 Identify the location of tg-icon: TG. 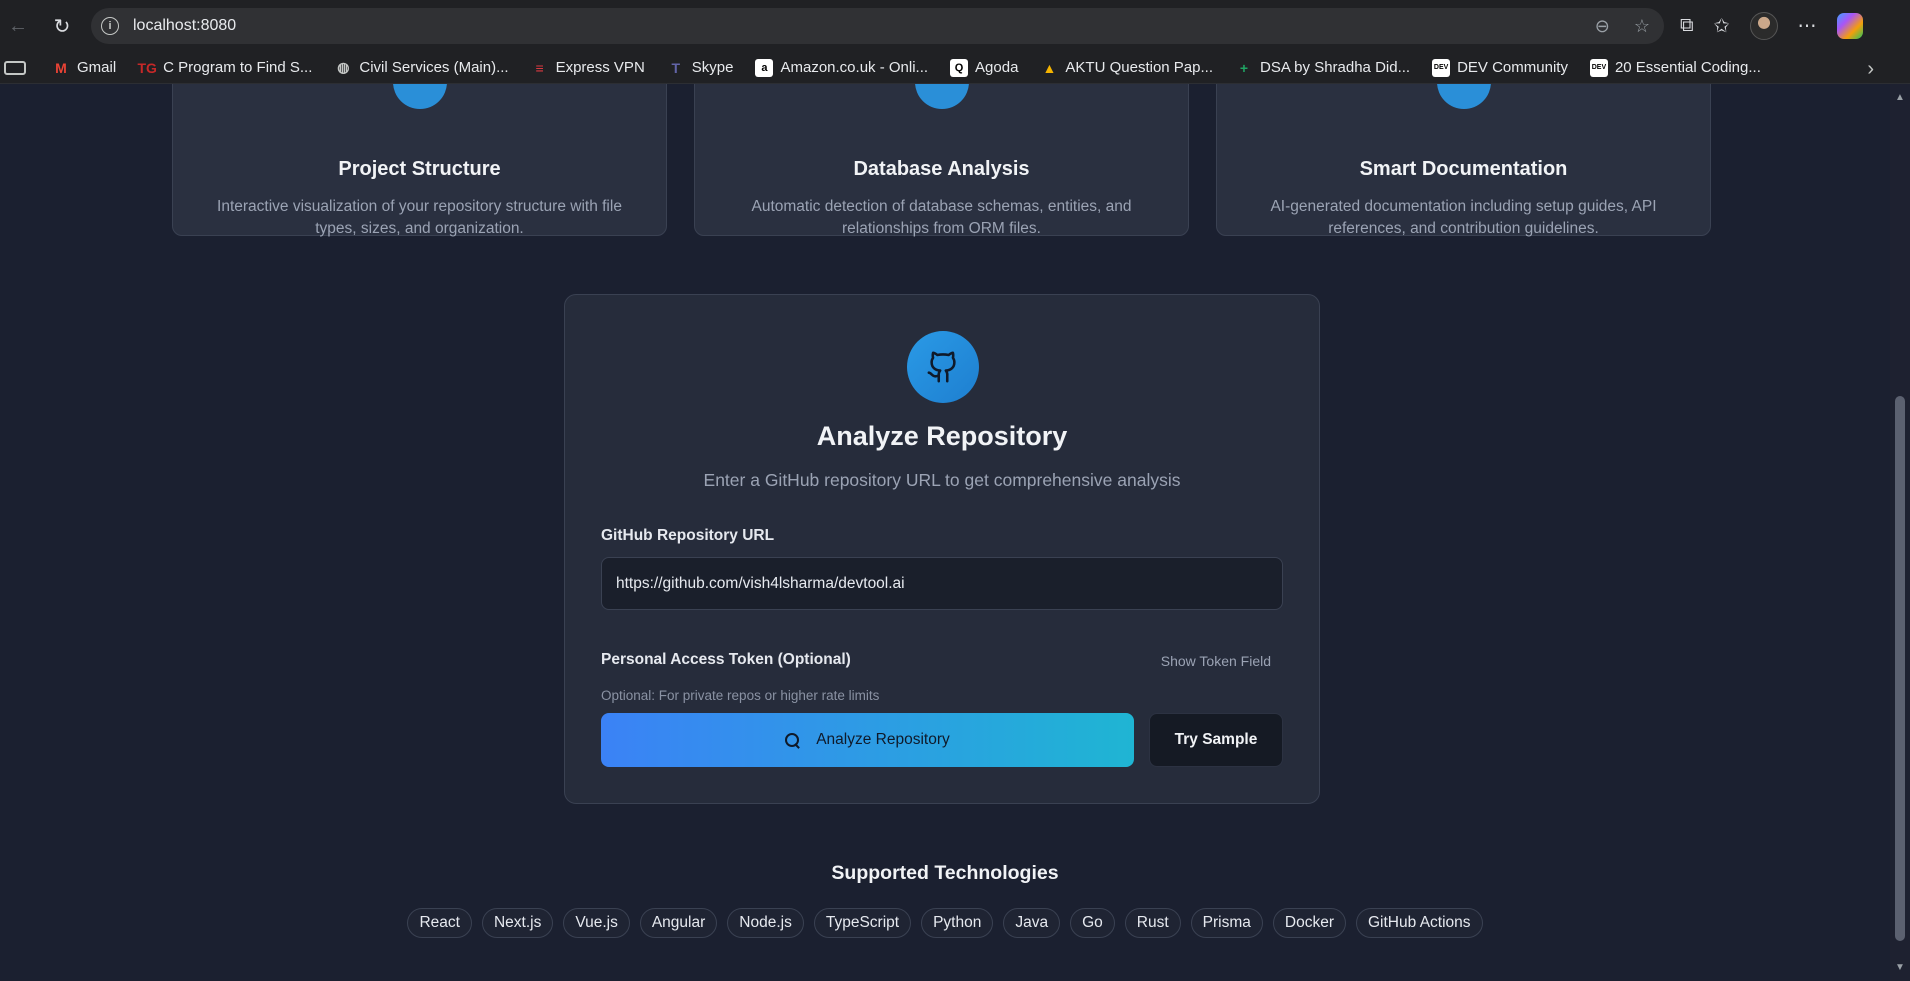
(147, 67).